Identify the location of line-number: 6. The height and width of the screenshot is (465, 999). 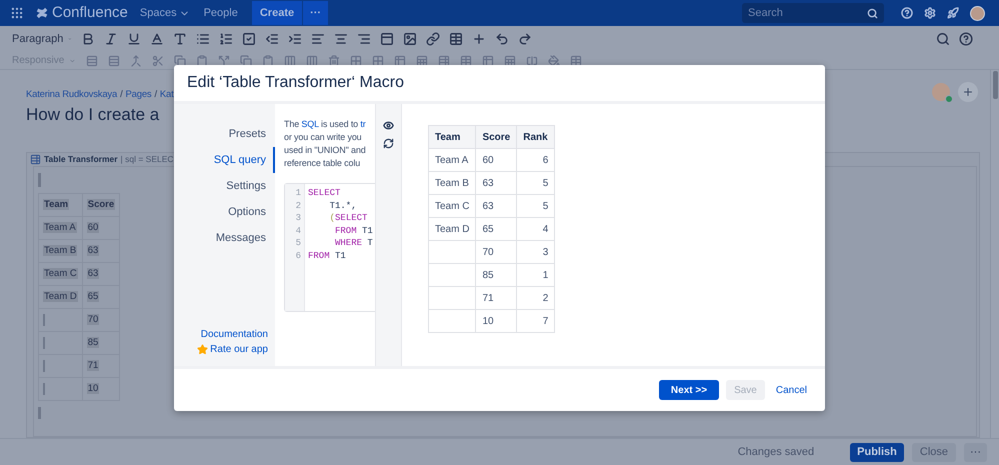
(298, 256).